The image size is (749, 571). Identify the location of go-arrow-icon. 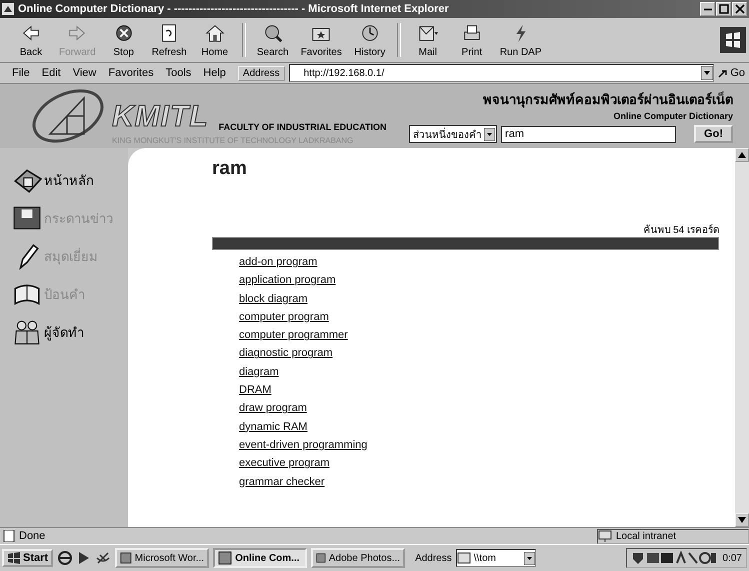
(723, 73).